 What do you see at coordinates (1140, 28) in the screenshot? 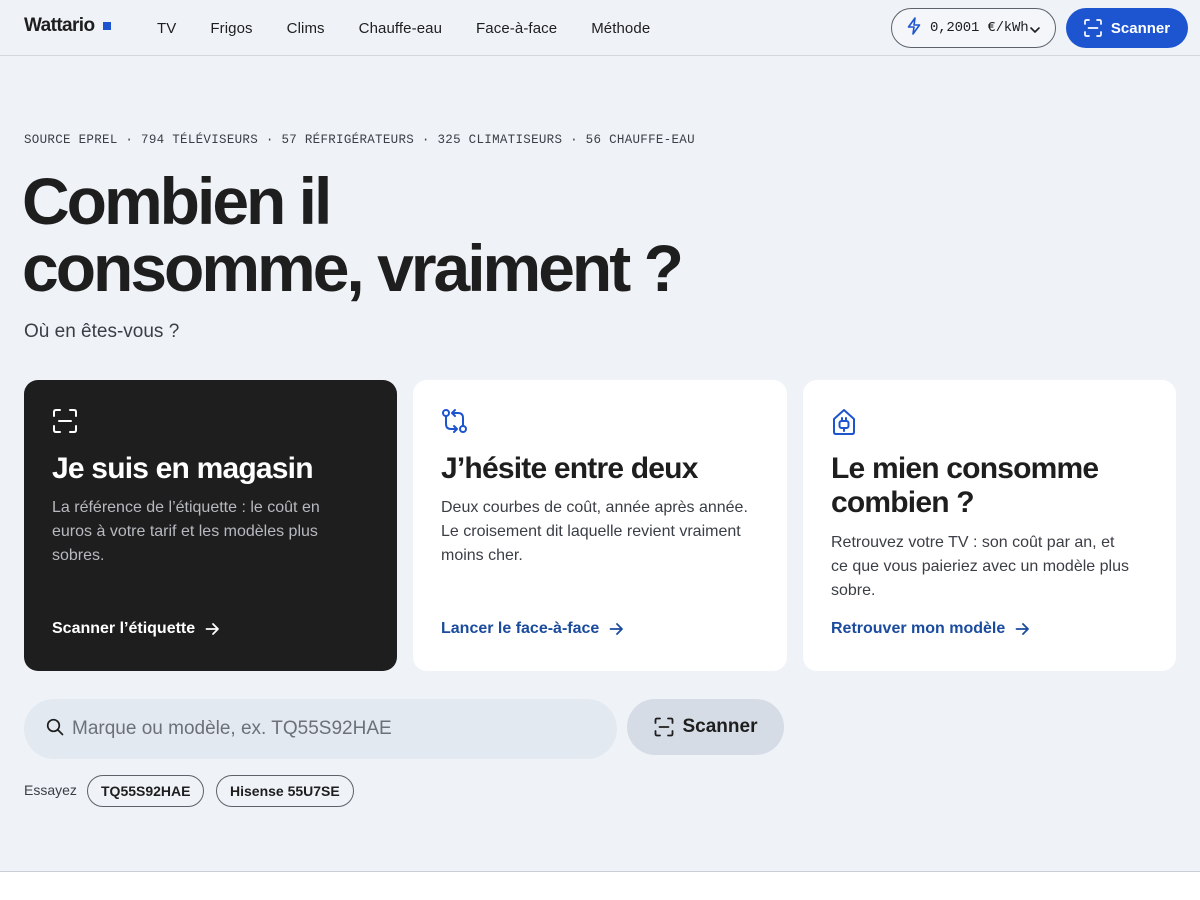
I see `header-scan-label: Scanner` at bounding box center [1140, 28].